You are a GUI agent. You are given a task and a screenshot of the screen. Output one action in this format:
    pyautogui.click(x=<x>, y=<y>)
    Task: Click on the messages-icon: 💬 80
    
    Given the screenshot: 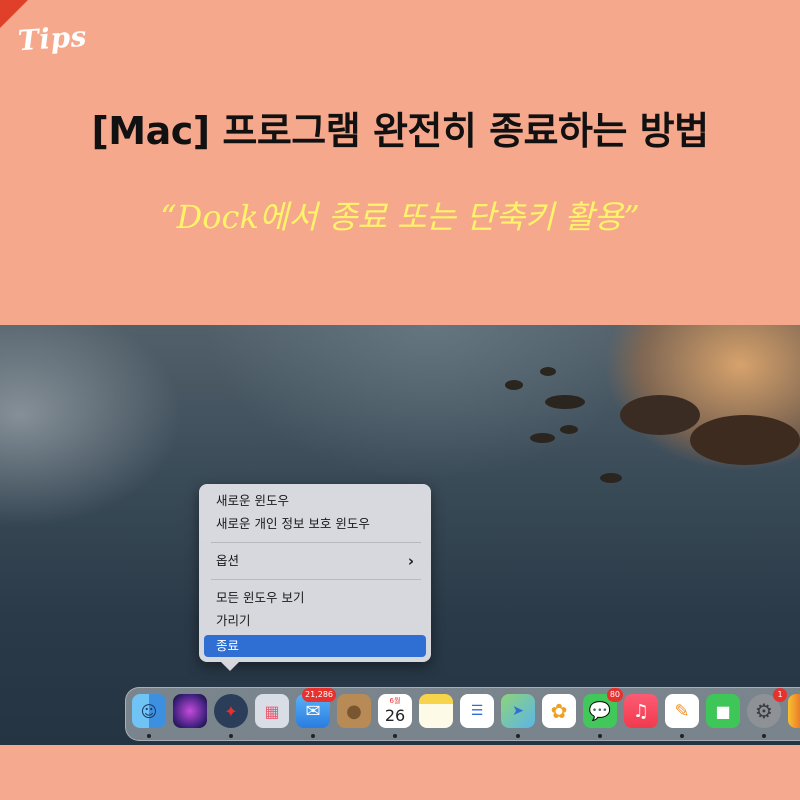 What is the action you would take?
    pyautogui.click(x=603, y=713)
    